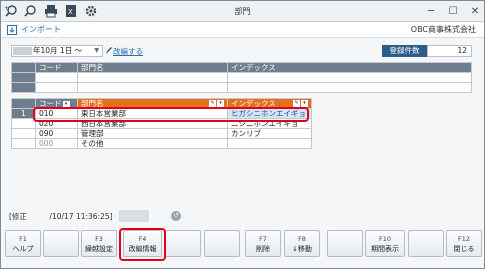  I want to click on f2-button, so click(61, 243).